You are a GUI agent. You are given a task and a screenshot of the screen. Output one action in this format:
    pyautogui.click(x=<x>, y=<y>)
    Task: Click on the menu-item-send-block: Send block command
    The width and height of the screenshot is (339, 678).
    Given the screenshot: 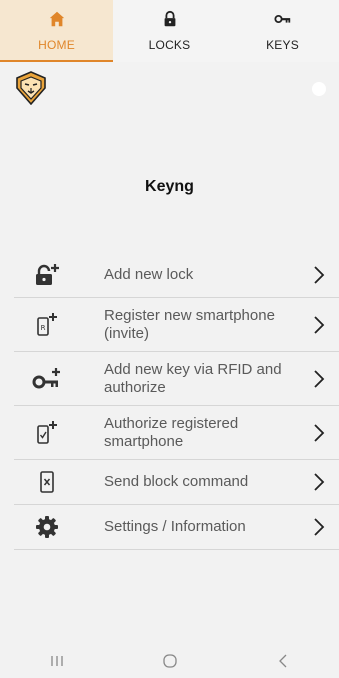 What is the action you would take?
    pyautogui.click(x=176, y=482)
    